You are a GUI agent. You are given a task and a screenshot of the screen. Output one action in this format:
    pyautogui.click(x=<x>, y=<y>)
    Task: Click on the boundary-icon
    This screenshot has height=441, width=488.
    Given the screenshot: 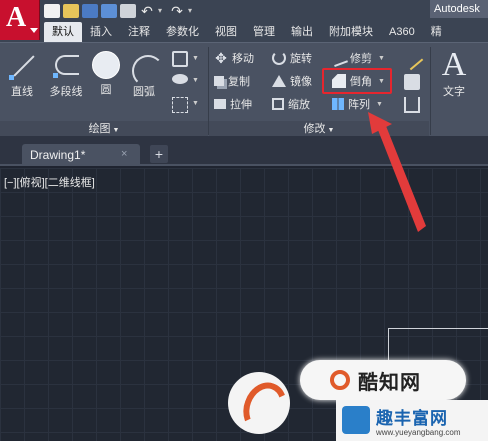 What is the action you would take?
    pyautogui.click(x=180, y=105)
    